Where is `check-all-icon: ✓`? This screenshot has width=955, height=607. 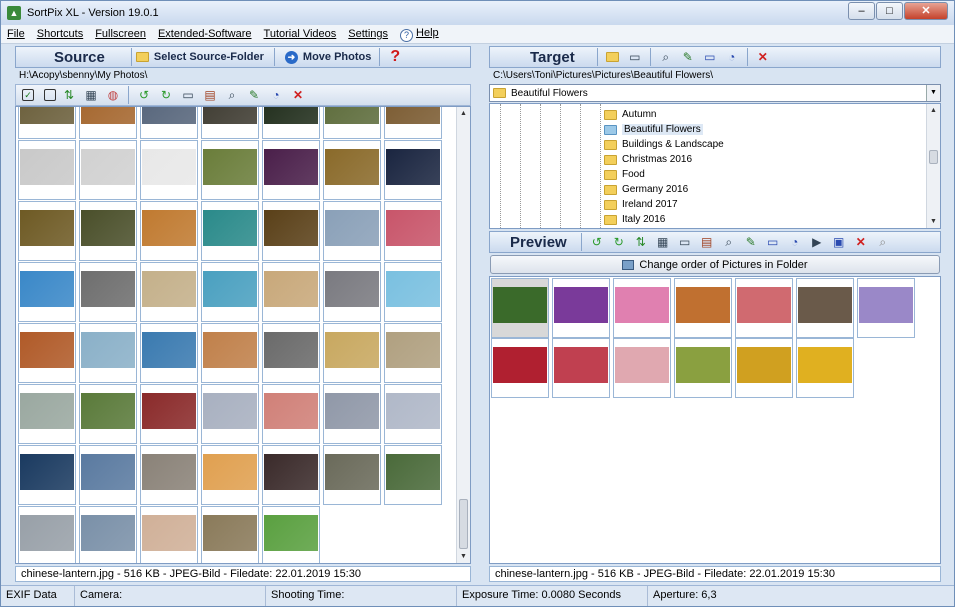
check-all-icon: ✓ is located at coordinates (28, 95).